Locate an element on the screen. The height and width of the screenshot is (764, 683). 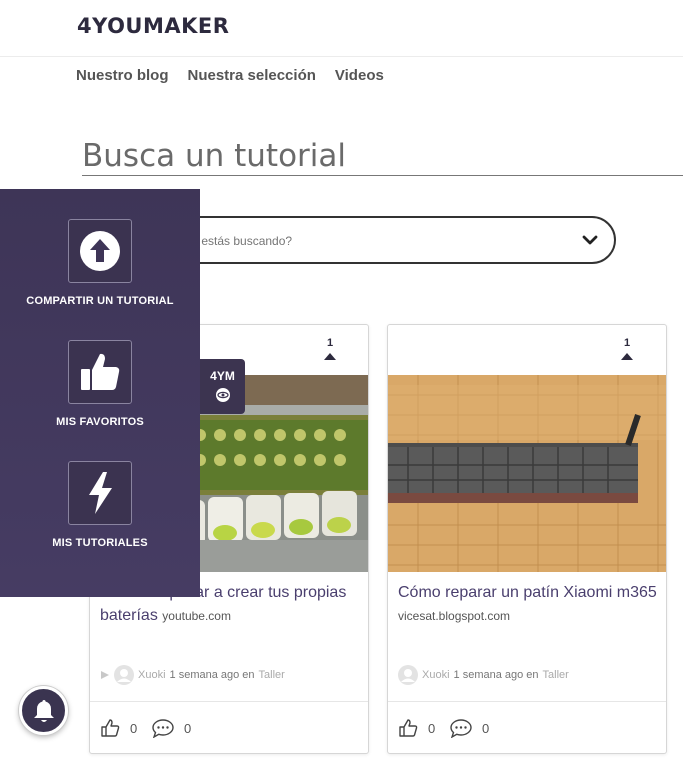
nav-item-seleccion: Nuestra selección is located at coordinates (252, 75).